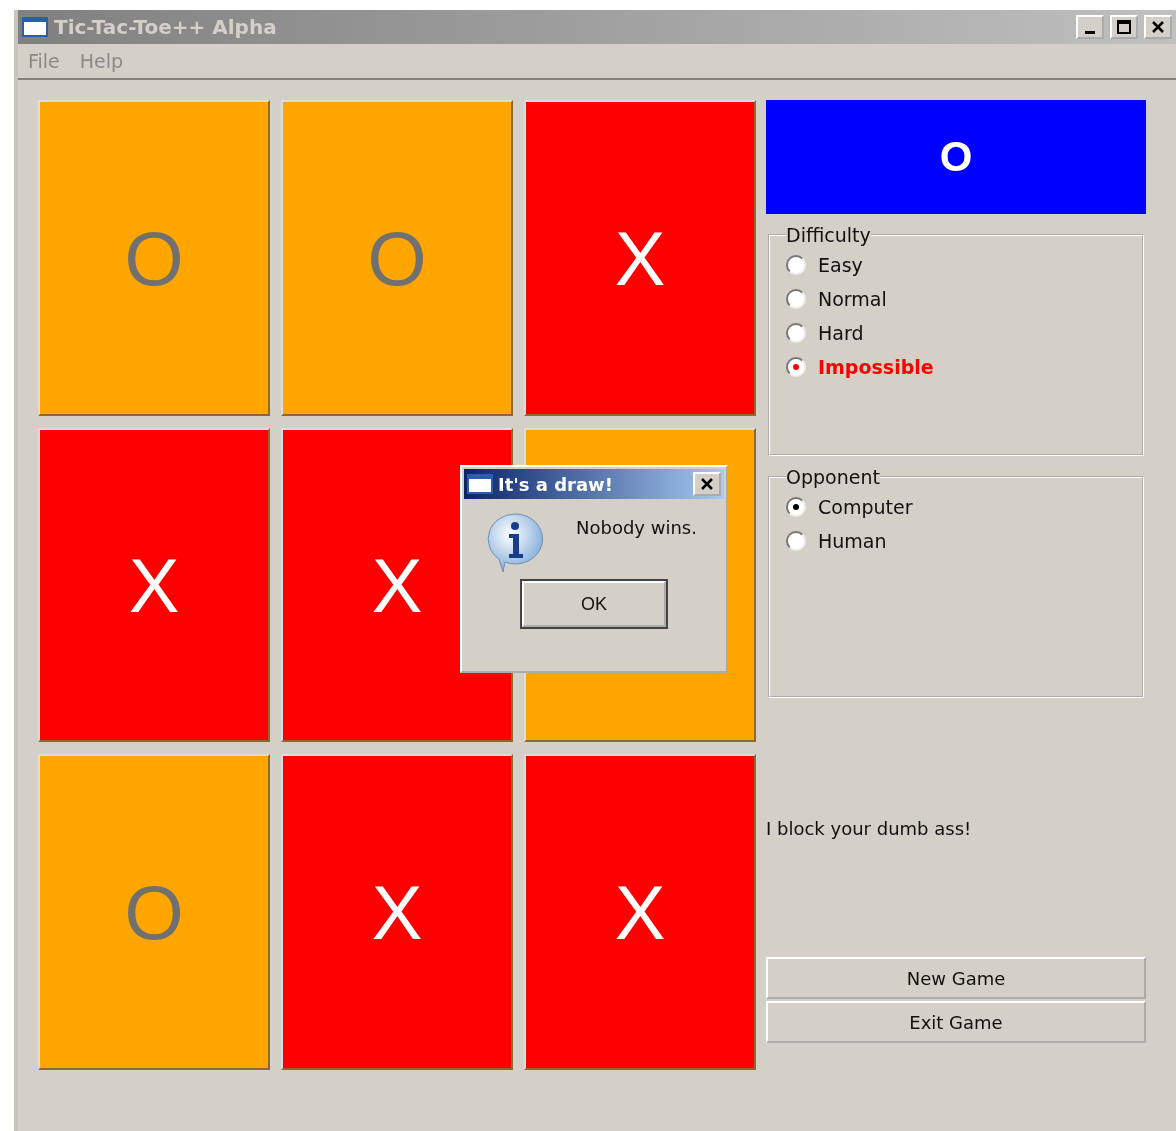 This screenshot has width=1176, height=1131. Describe the element at coordinates (840, 265) in the screenshot. I see `radio-label: Easy` at that location.